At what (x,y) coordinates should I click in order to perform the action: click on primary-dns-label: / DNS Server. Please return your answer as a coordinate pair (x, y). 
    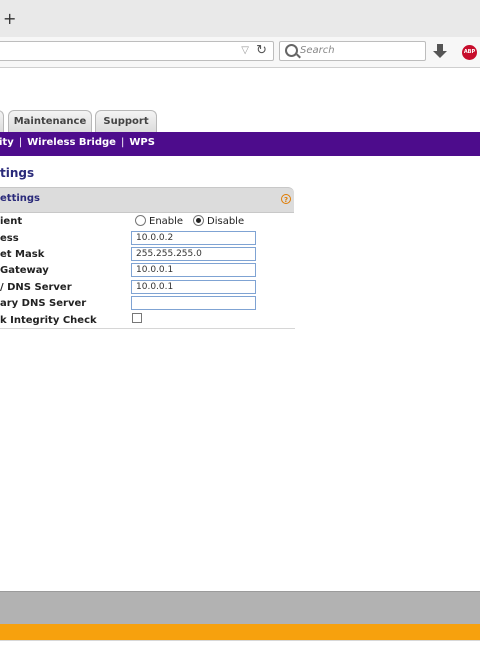
    Looking at the image, I should click on (36, 287).